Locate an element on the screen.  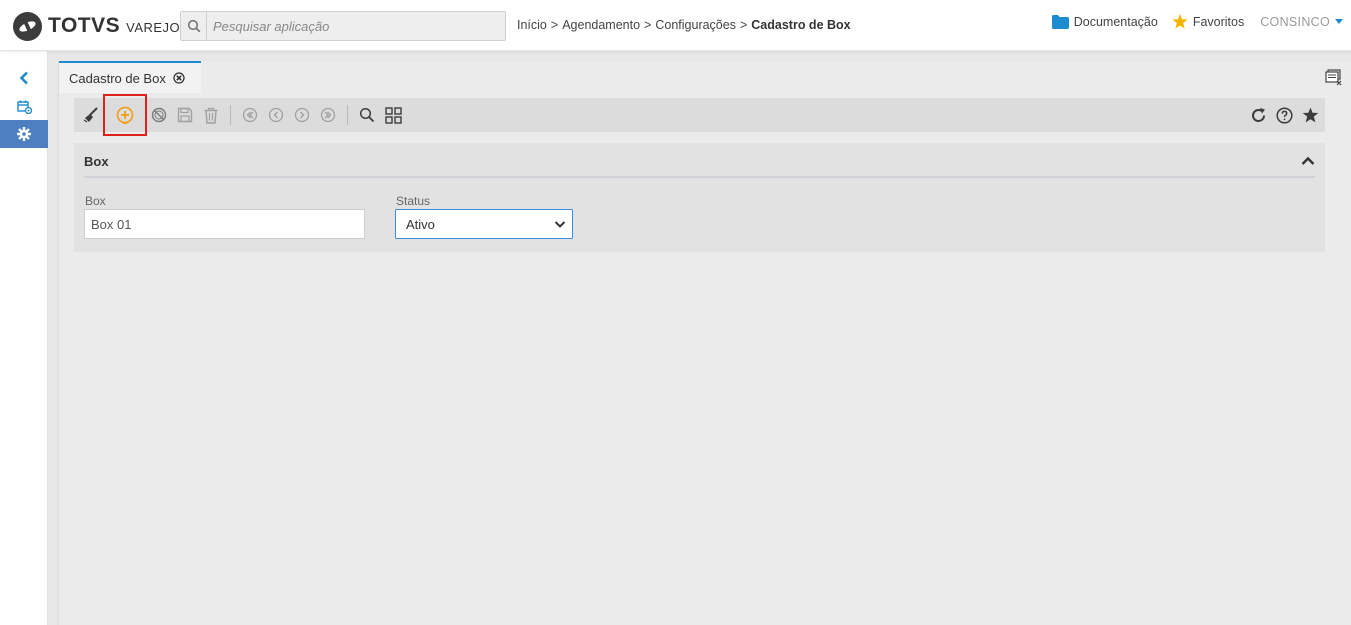
documentation-link: Documentação is located at coordinates (1104, 21).